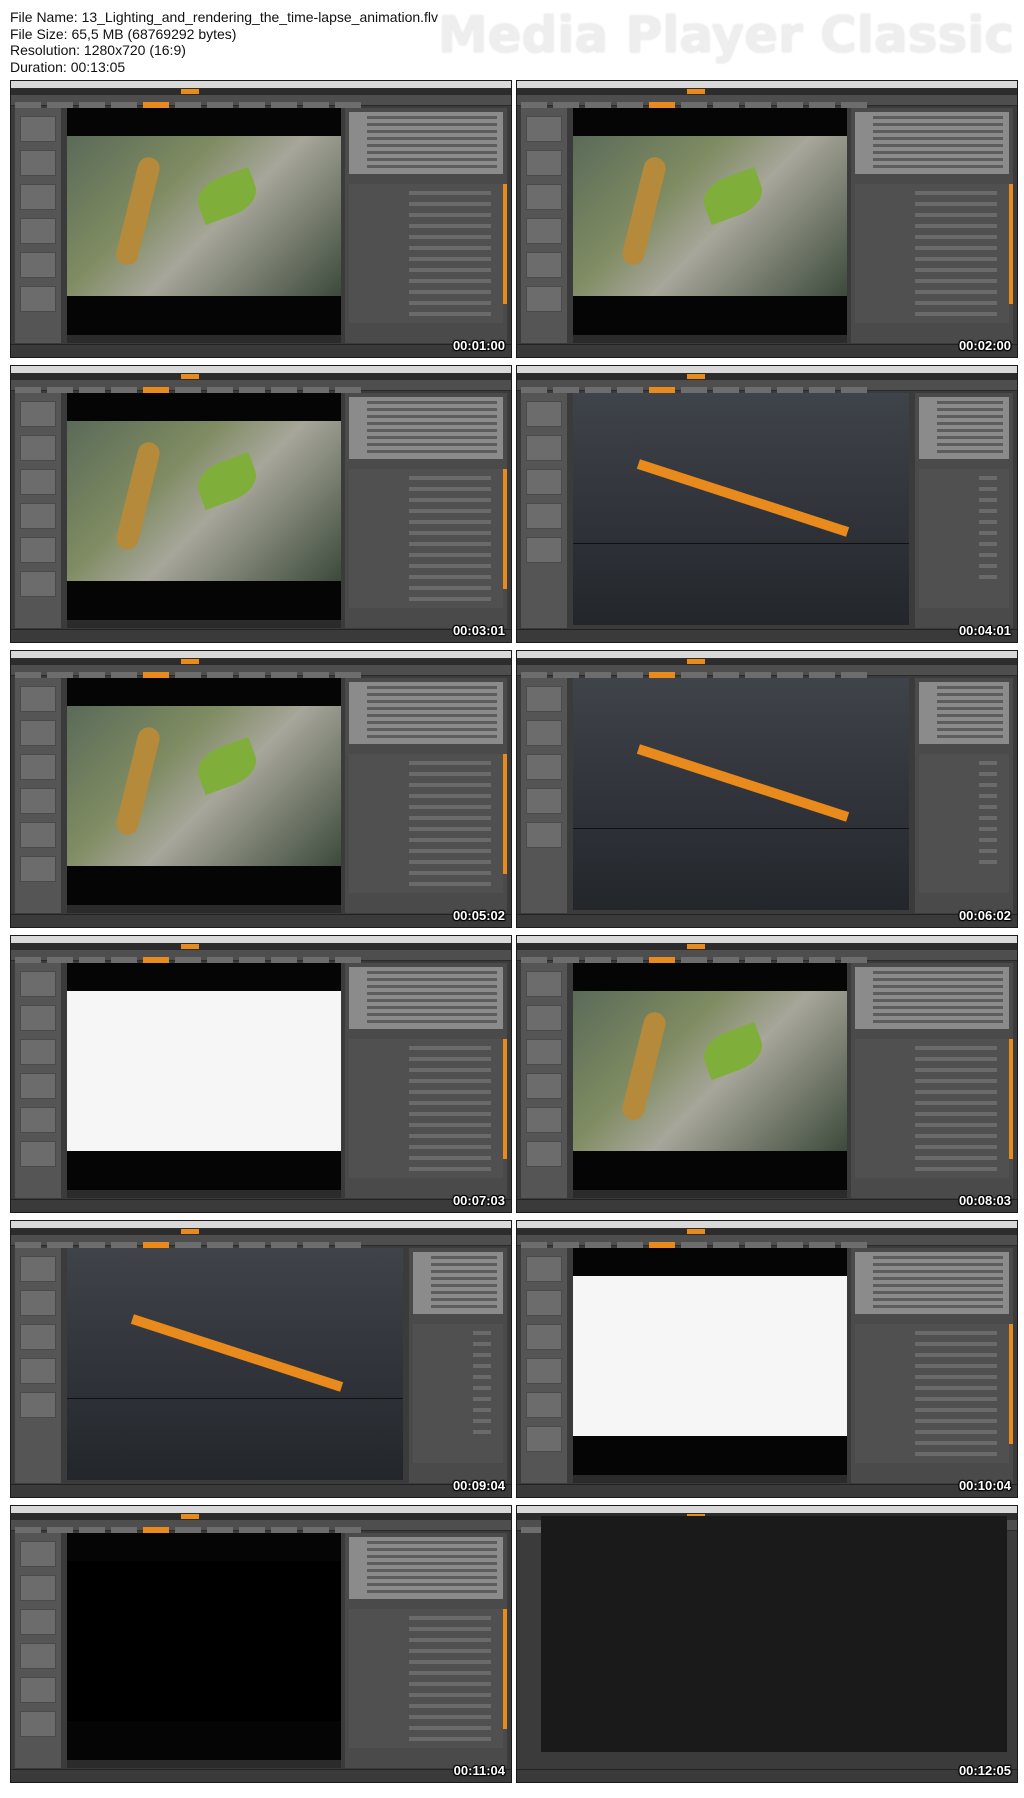  I want to click on thumbnail-timestamp: 00:03:01, so click(478, 630).